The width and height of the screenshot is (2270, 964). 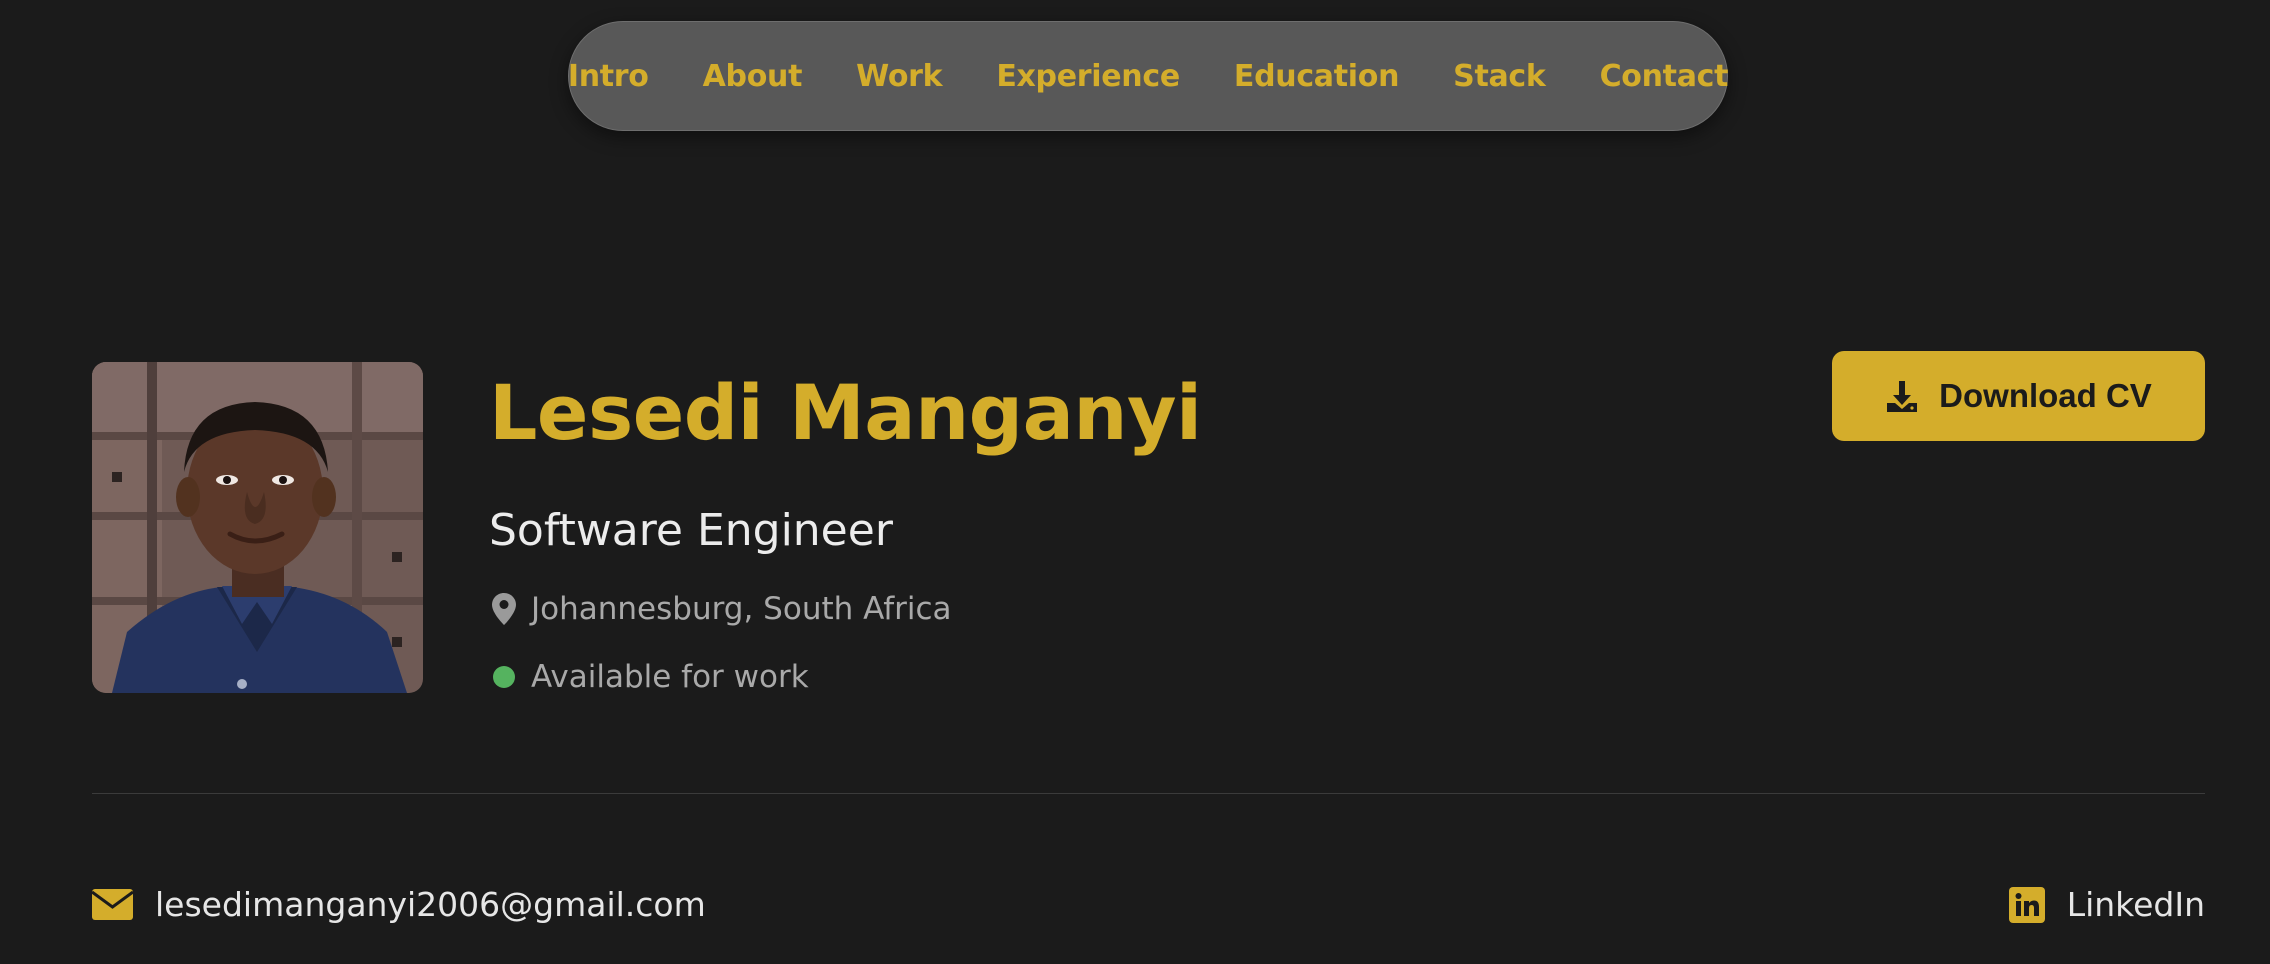 I want to click on availability-status: Available for work, so click(x=649, y=677).